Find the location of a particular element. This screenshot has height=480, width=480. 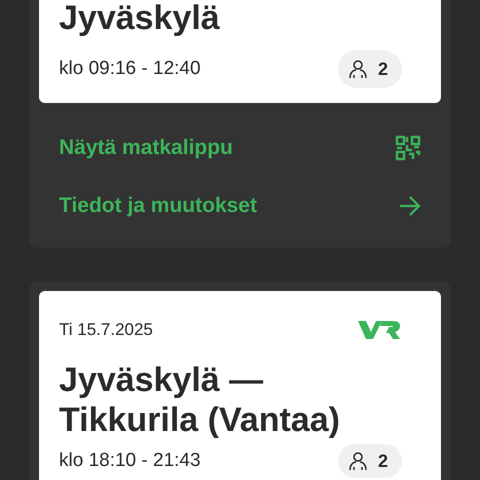

trip-time: klo 18:10 - 21:43 is located at coordinates (130, 460).